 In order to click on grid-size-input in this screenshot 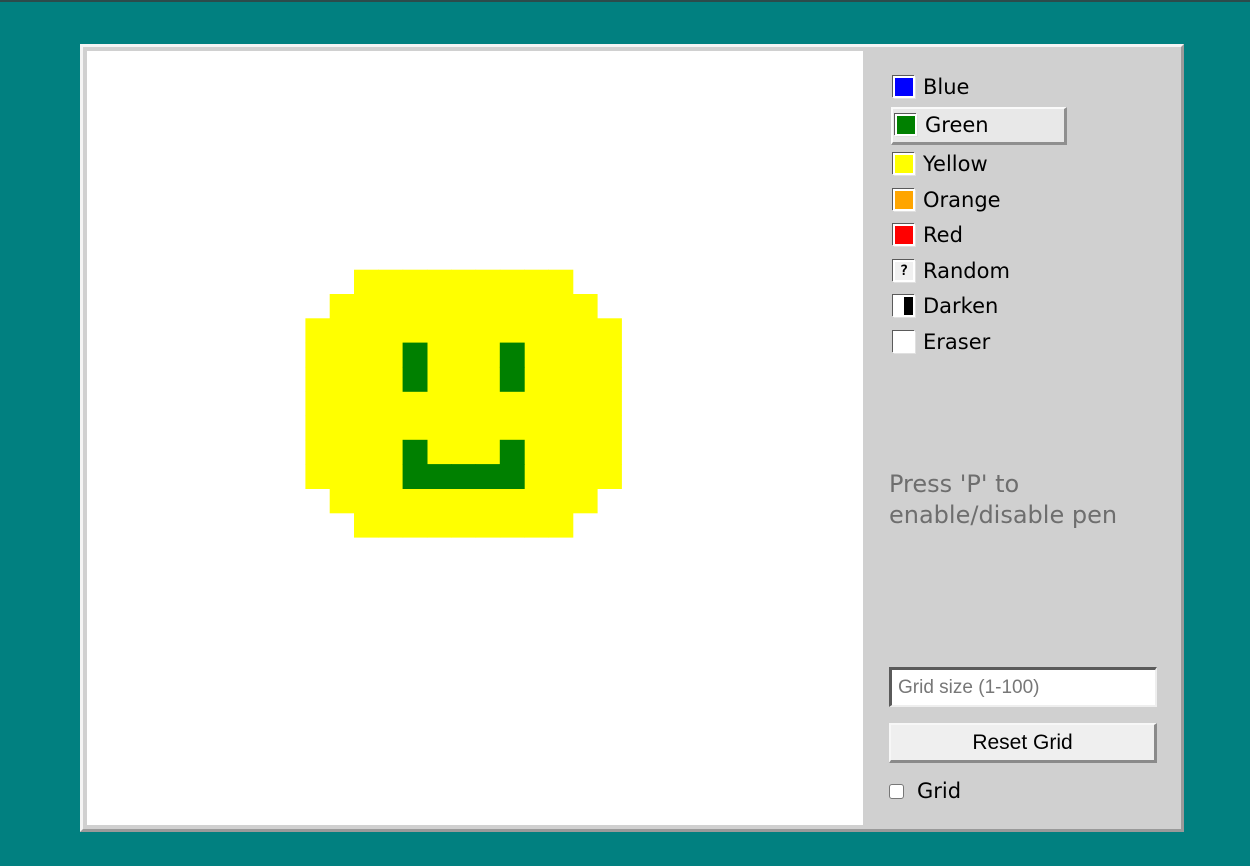, I will do `click(1023, 687)`.